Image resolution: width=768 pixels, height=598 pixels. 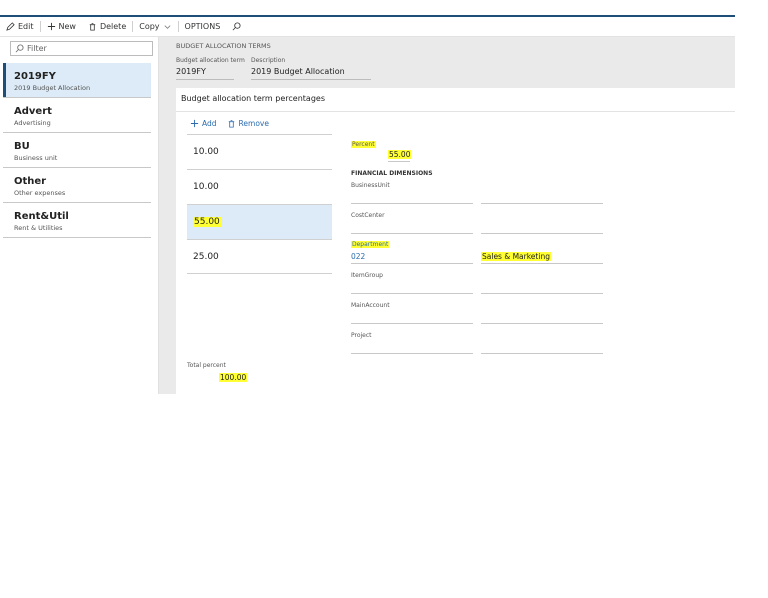 I want to click on list-item: BU Business unit, so click(x=77, y=150).